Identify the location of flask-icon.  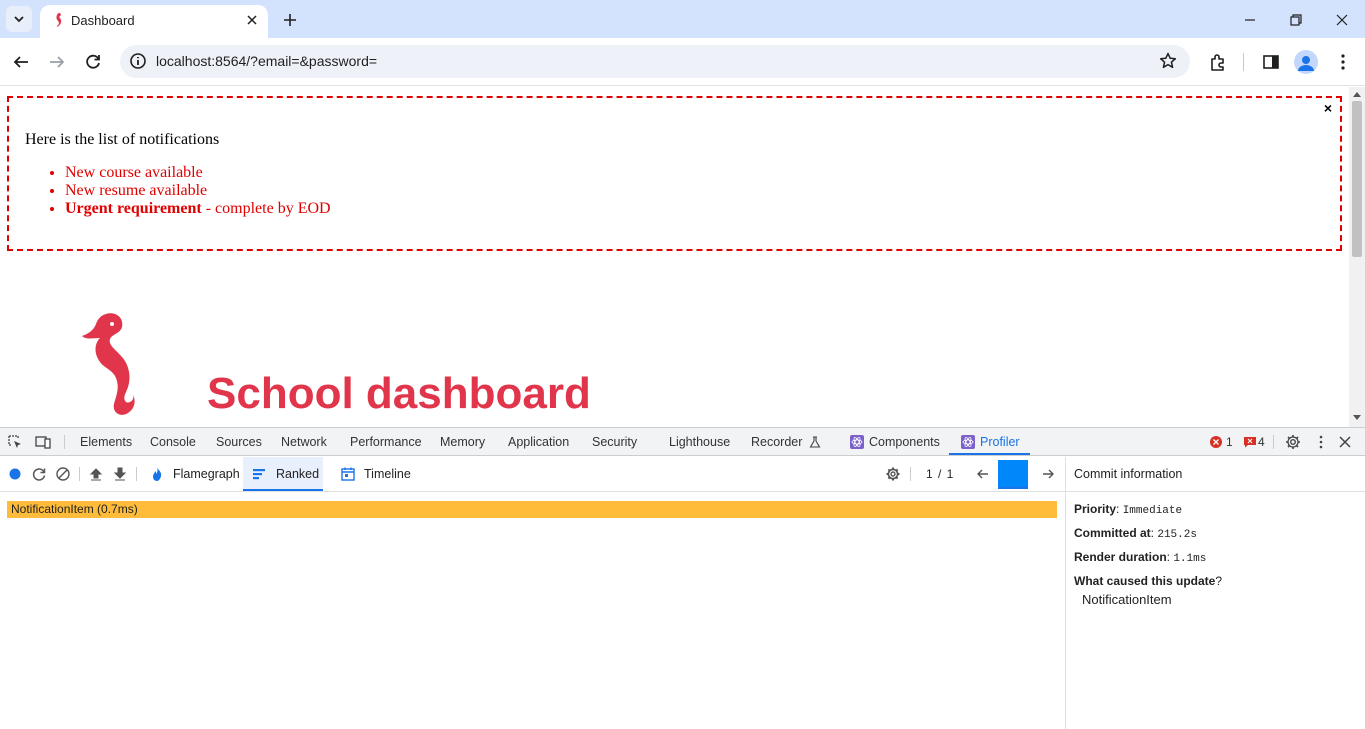
(815, 442).